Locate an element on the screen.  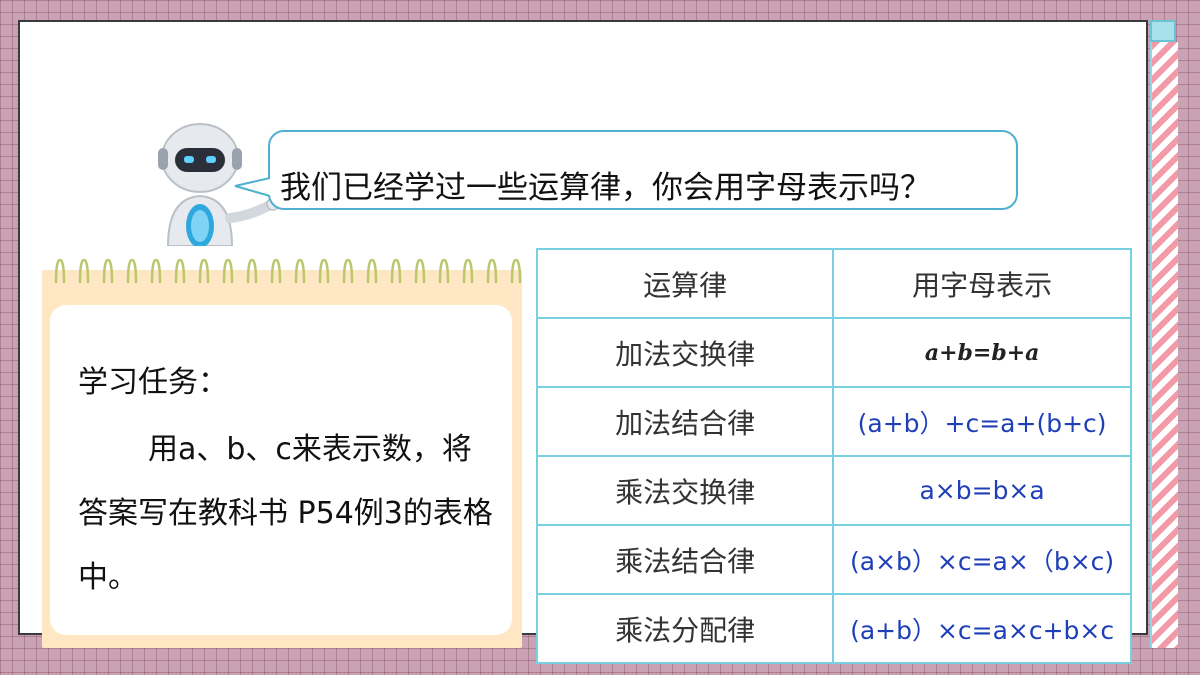
law-formula-cell: a+b=b+a is located at coordinates (982, 352).